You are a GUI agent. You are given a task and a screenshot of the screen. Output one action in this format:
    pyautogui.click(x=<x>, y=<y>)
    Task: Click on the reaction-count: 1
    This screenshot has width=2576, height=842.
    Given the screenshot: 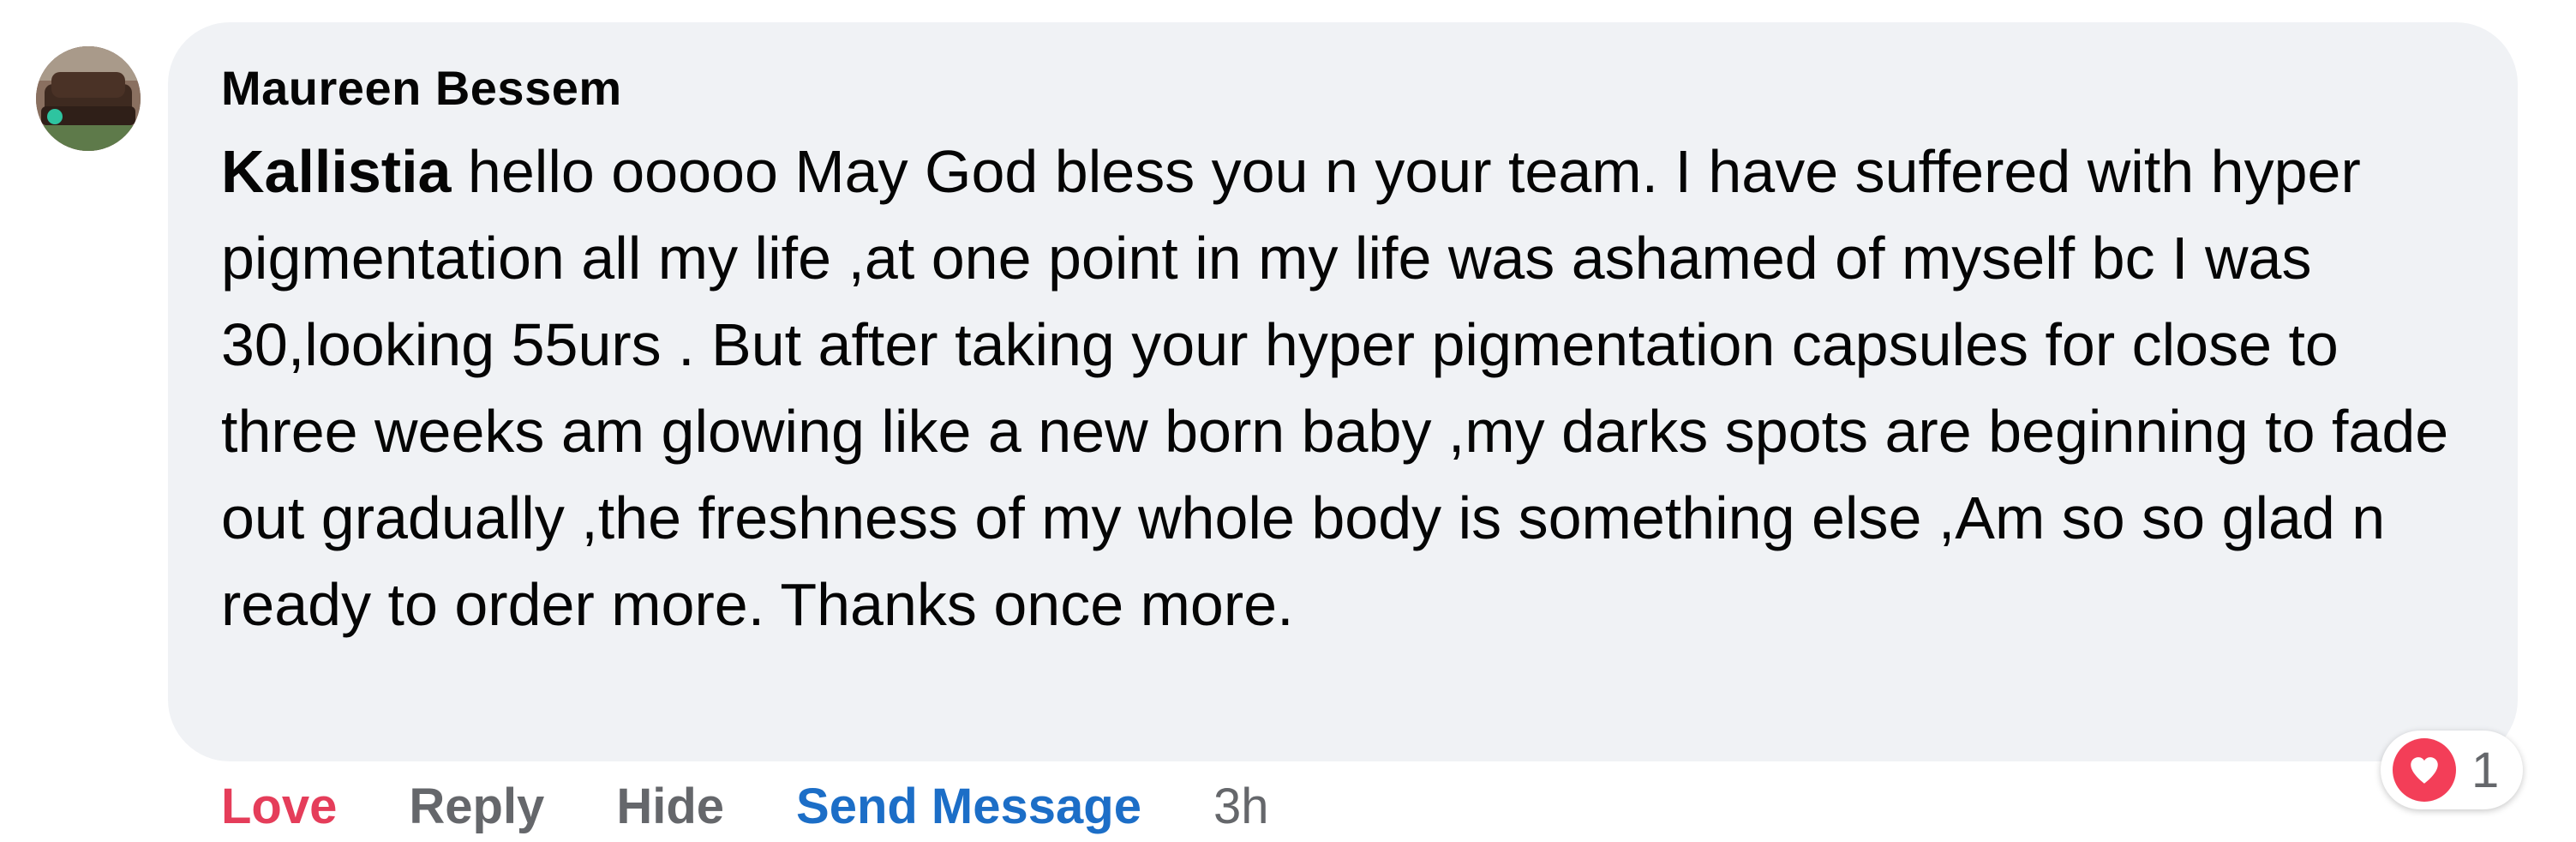 What is the action you would take?
    pyautogui.click(x=2485, y=770)
    